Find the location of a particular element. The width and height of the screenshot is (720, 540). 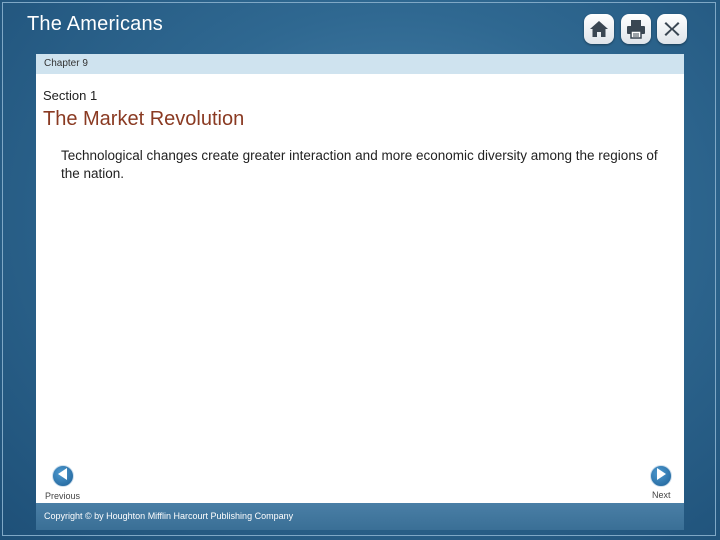

home-button is located at coordinates (599, 29).